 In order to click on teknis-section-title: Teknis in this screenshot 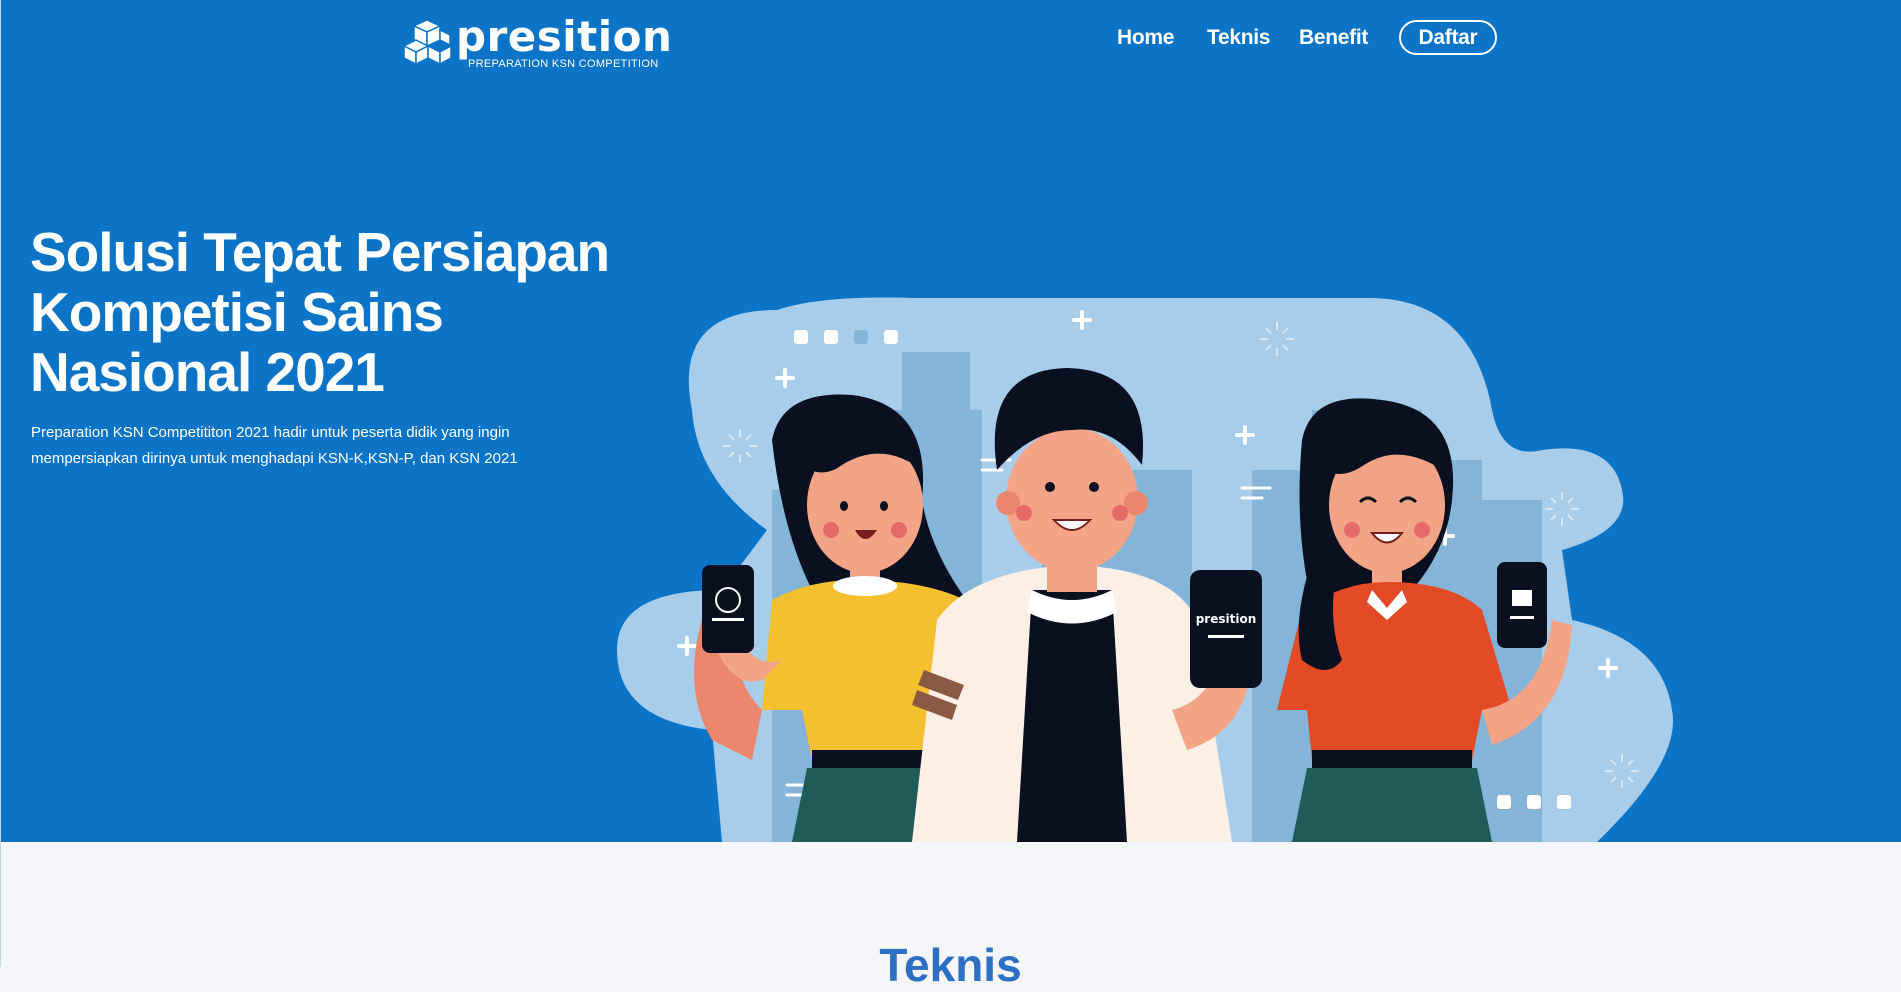, I will do `click(950, 965)`.